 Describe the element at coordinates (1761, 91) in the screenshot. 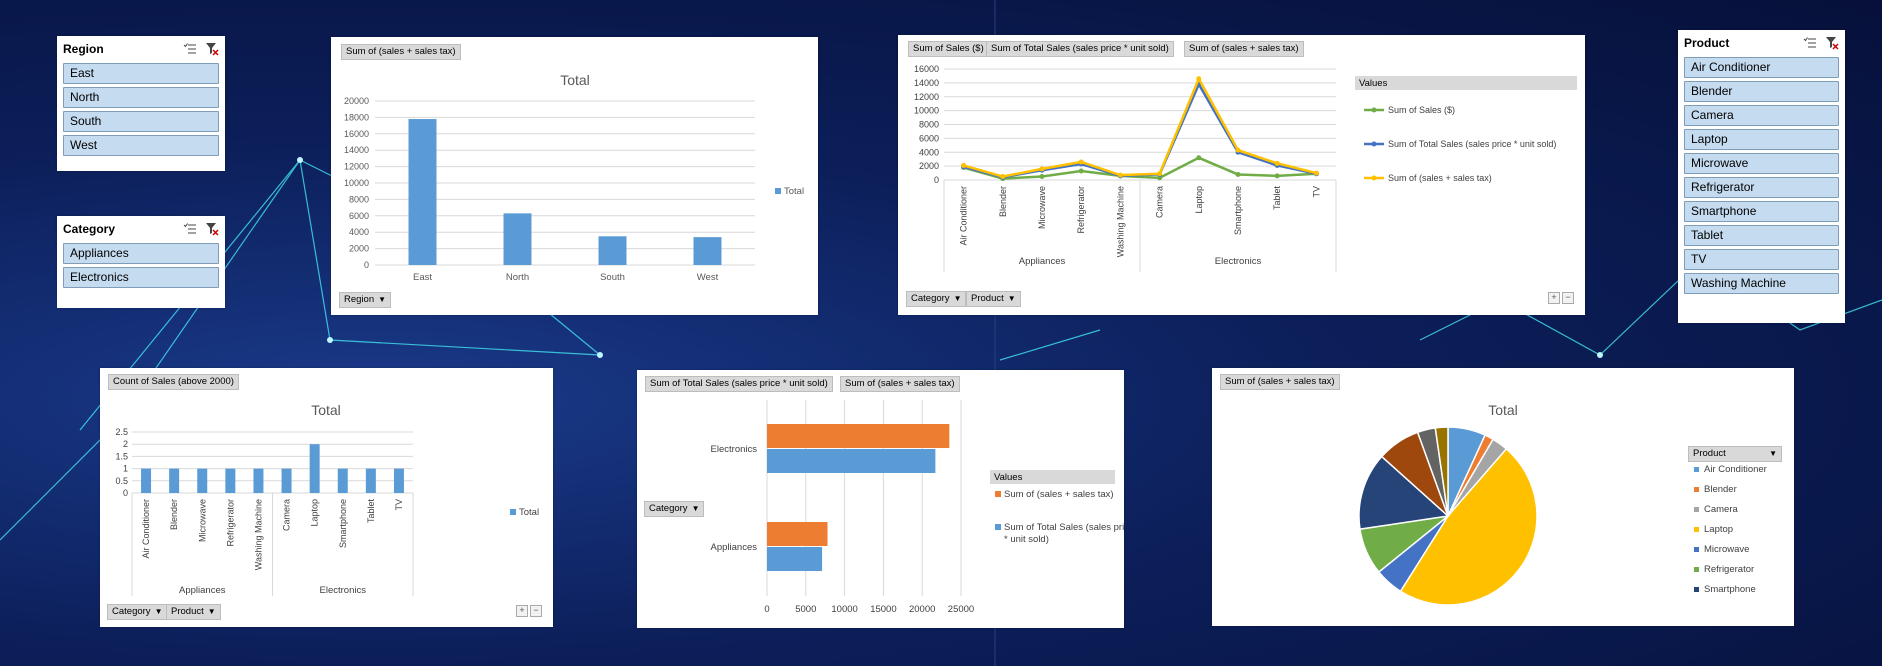

I see `product-slicer-item: Blender` at that location.